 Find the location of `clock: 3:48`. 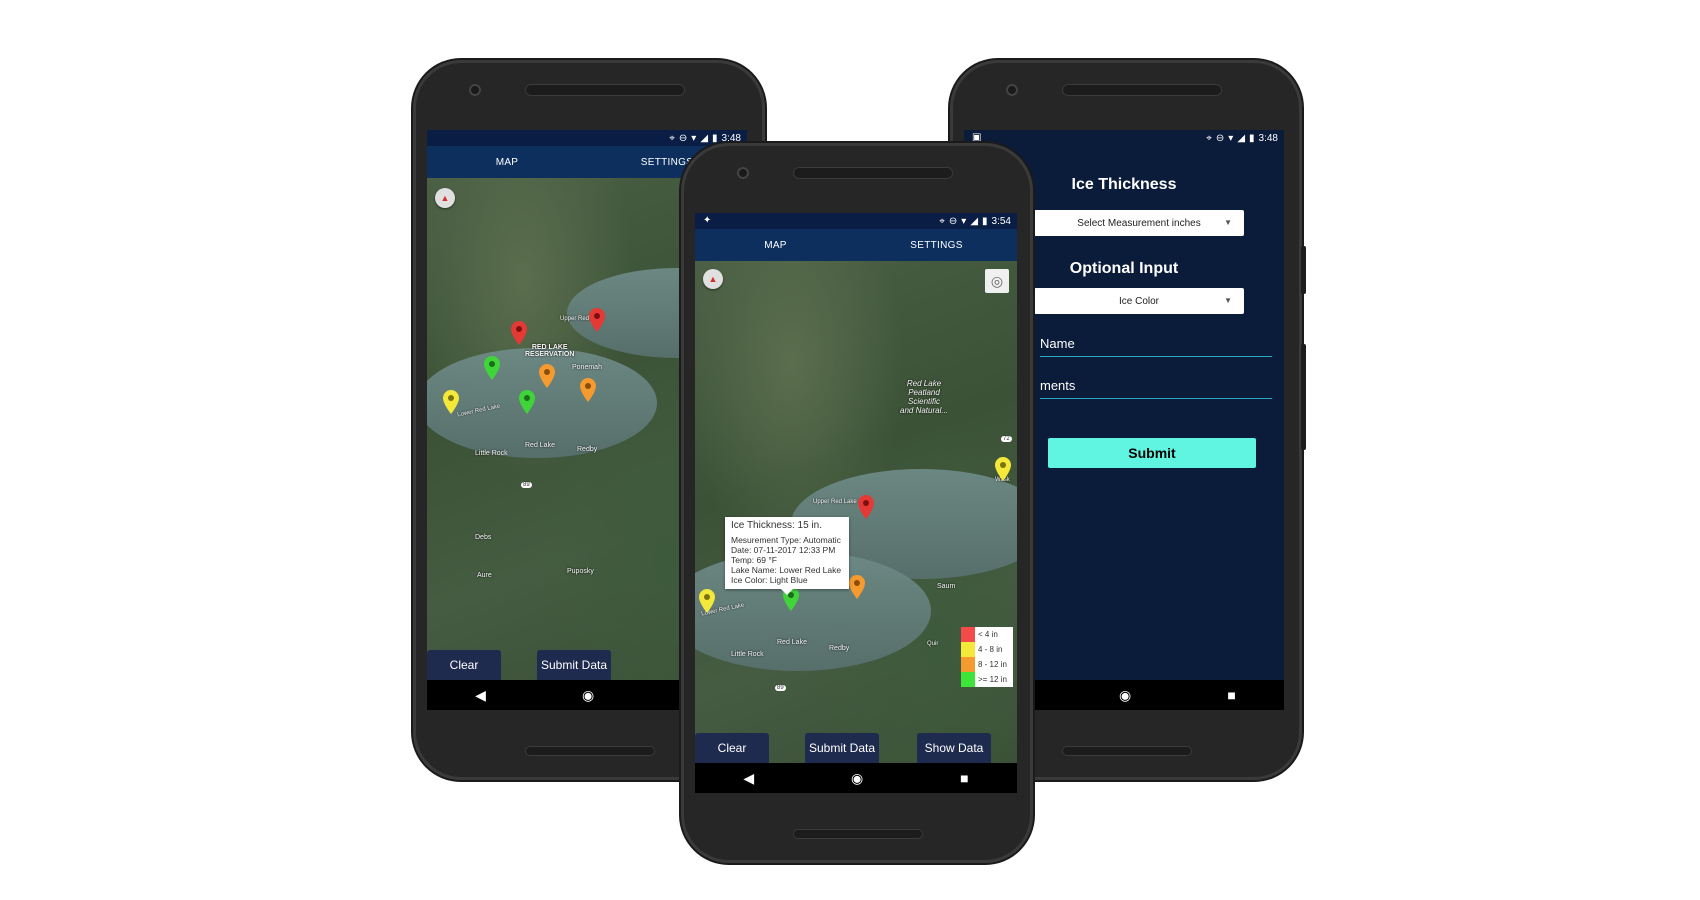

clock: 3:48 is located at coordinates (1268, 138).